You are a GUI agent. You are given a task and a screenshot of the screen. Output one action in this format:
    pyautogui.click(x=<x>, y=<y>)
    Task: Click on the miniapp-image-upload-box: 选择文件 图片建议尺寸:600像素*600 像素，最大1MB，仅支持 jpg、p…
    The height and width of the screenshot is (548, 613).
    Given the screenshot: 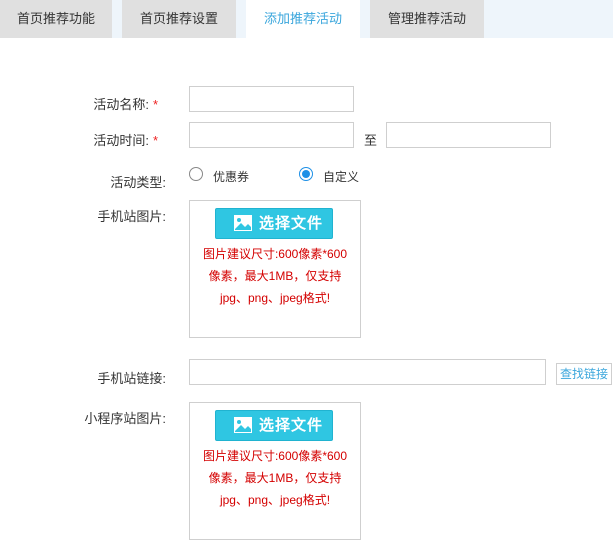 What is the action you would take?
    pyautogui.click(x=275, y=471)
    